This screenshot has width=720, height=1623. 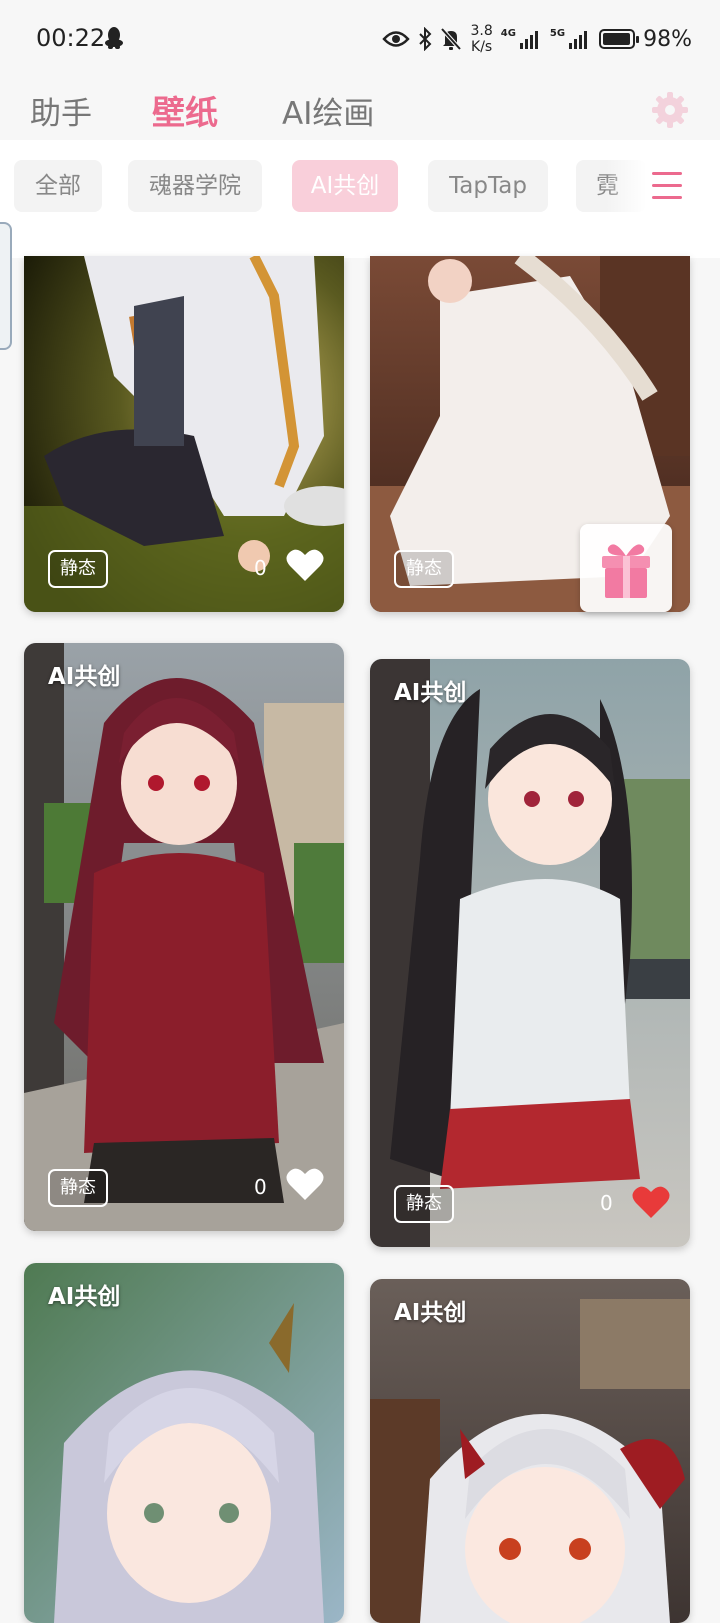 I want to click on network-speed: 3.8 K/s, so click(x=481, y=39).